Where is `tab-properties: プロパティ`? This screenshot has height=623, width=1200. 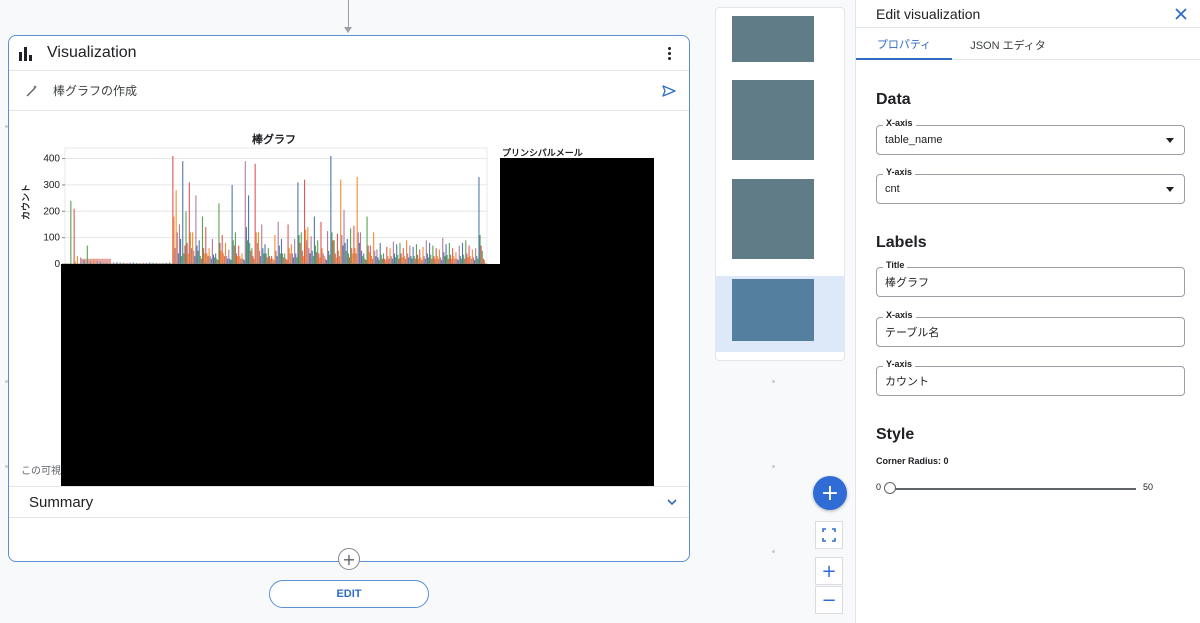
tab-properties: プロパティ is located at coordinates (904, 44).